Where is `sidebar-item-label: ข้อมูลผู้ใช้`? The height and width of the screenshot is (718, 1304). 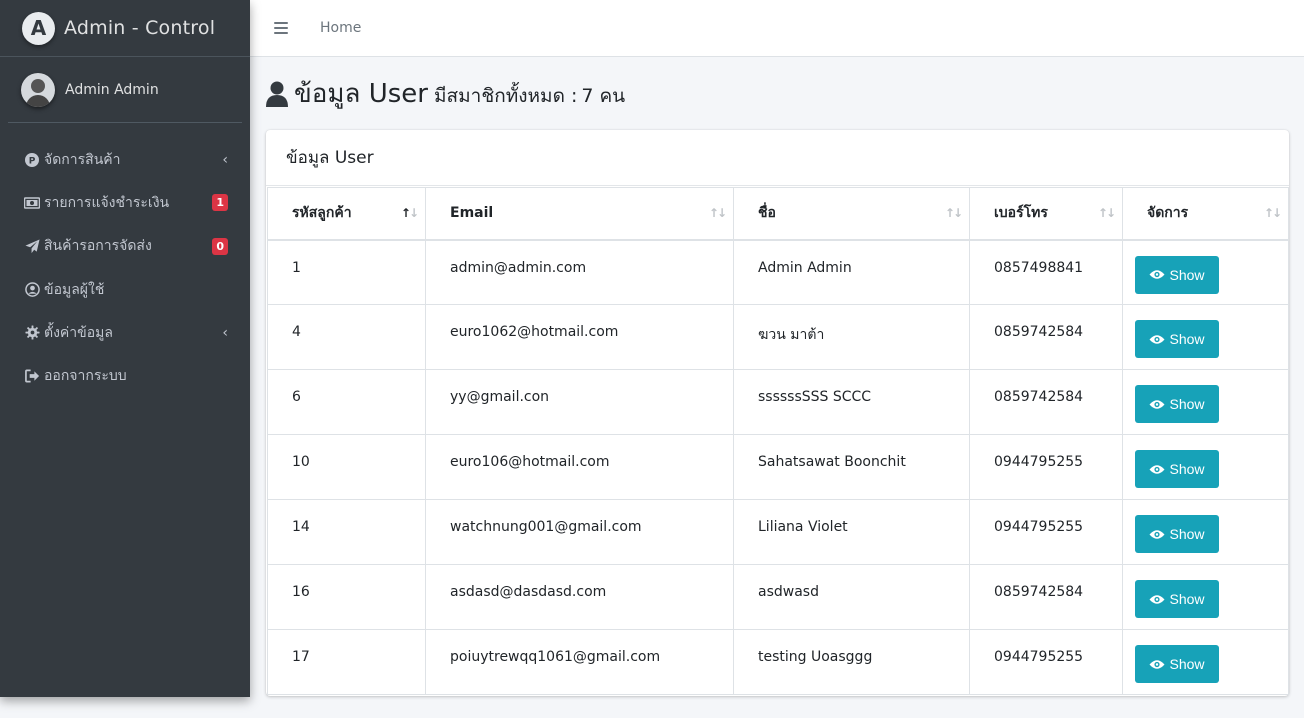
sidebar-item-label: ข้อมูลผู้ใช้ is located at coordinates (74, 289).